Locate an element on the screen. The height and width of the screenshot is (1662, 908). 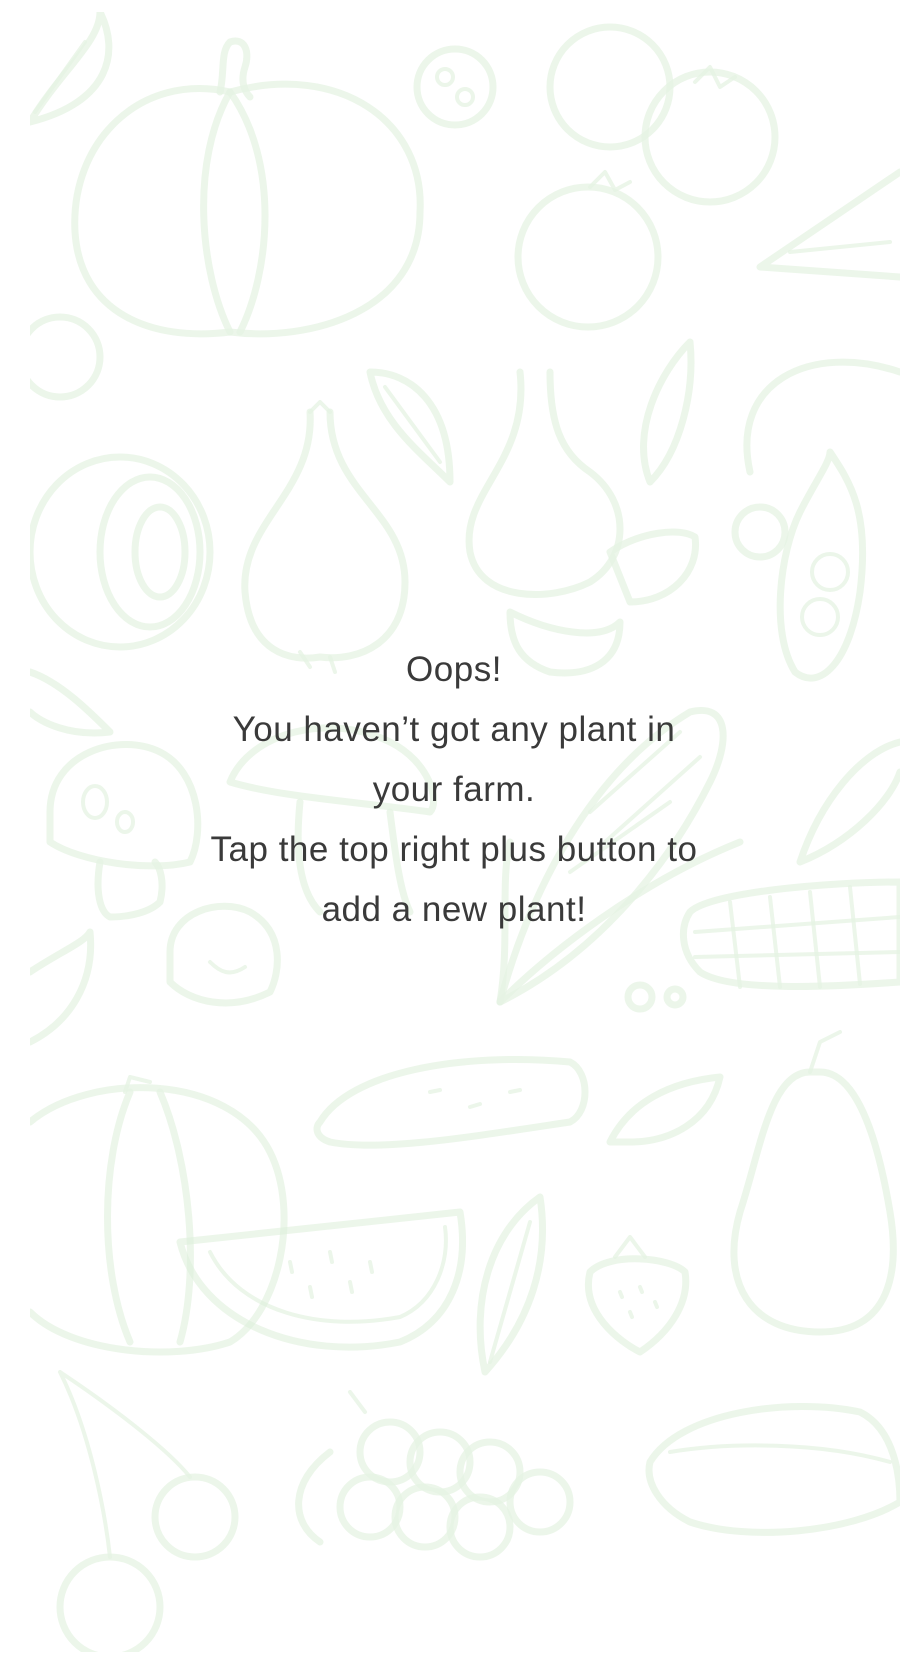
empty-message-hint: Tap the top right plus button to is located at coordinates (454, 849).